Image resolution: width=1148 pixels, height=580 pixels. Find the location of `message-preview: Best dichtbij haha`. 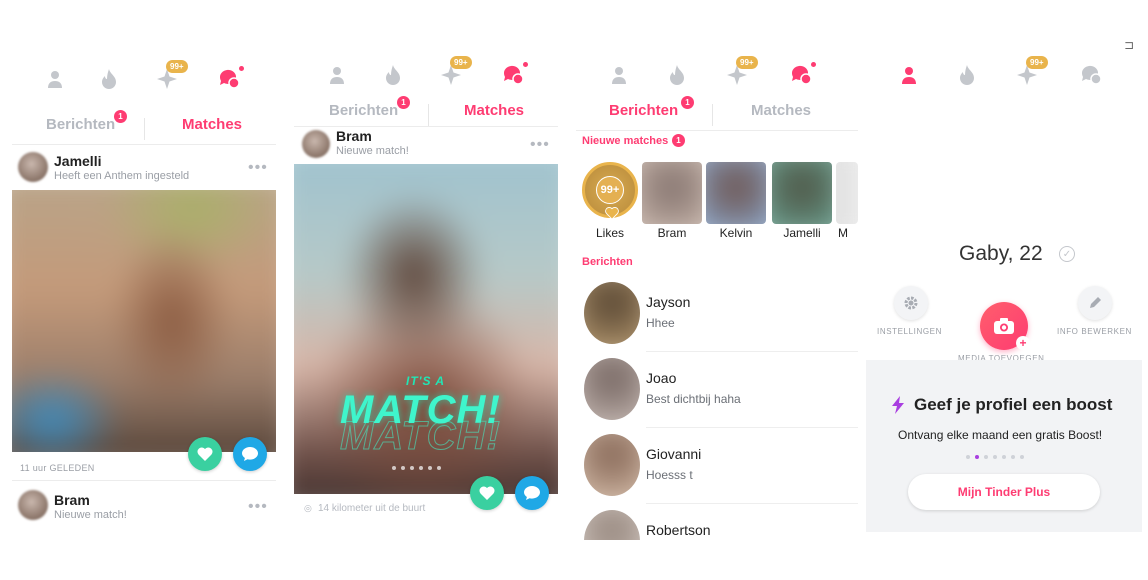

message-preview: Best dichtbij haha is located at coordinates (693, 399).